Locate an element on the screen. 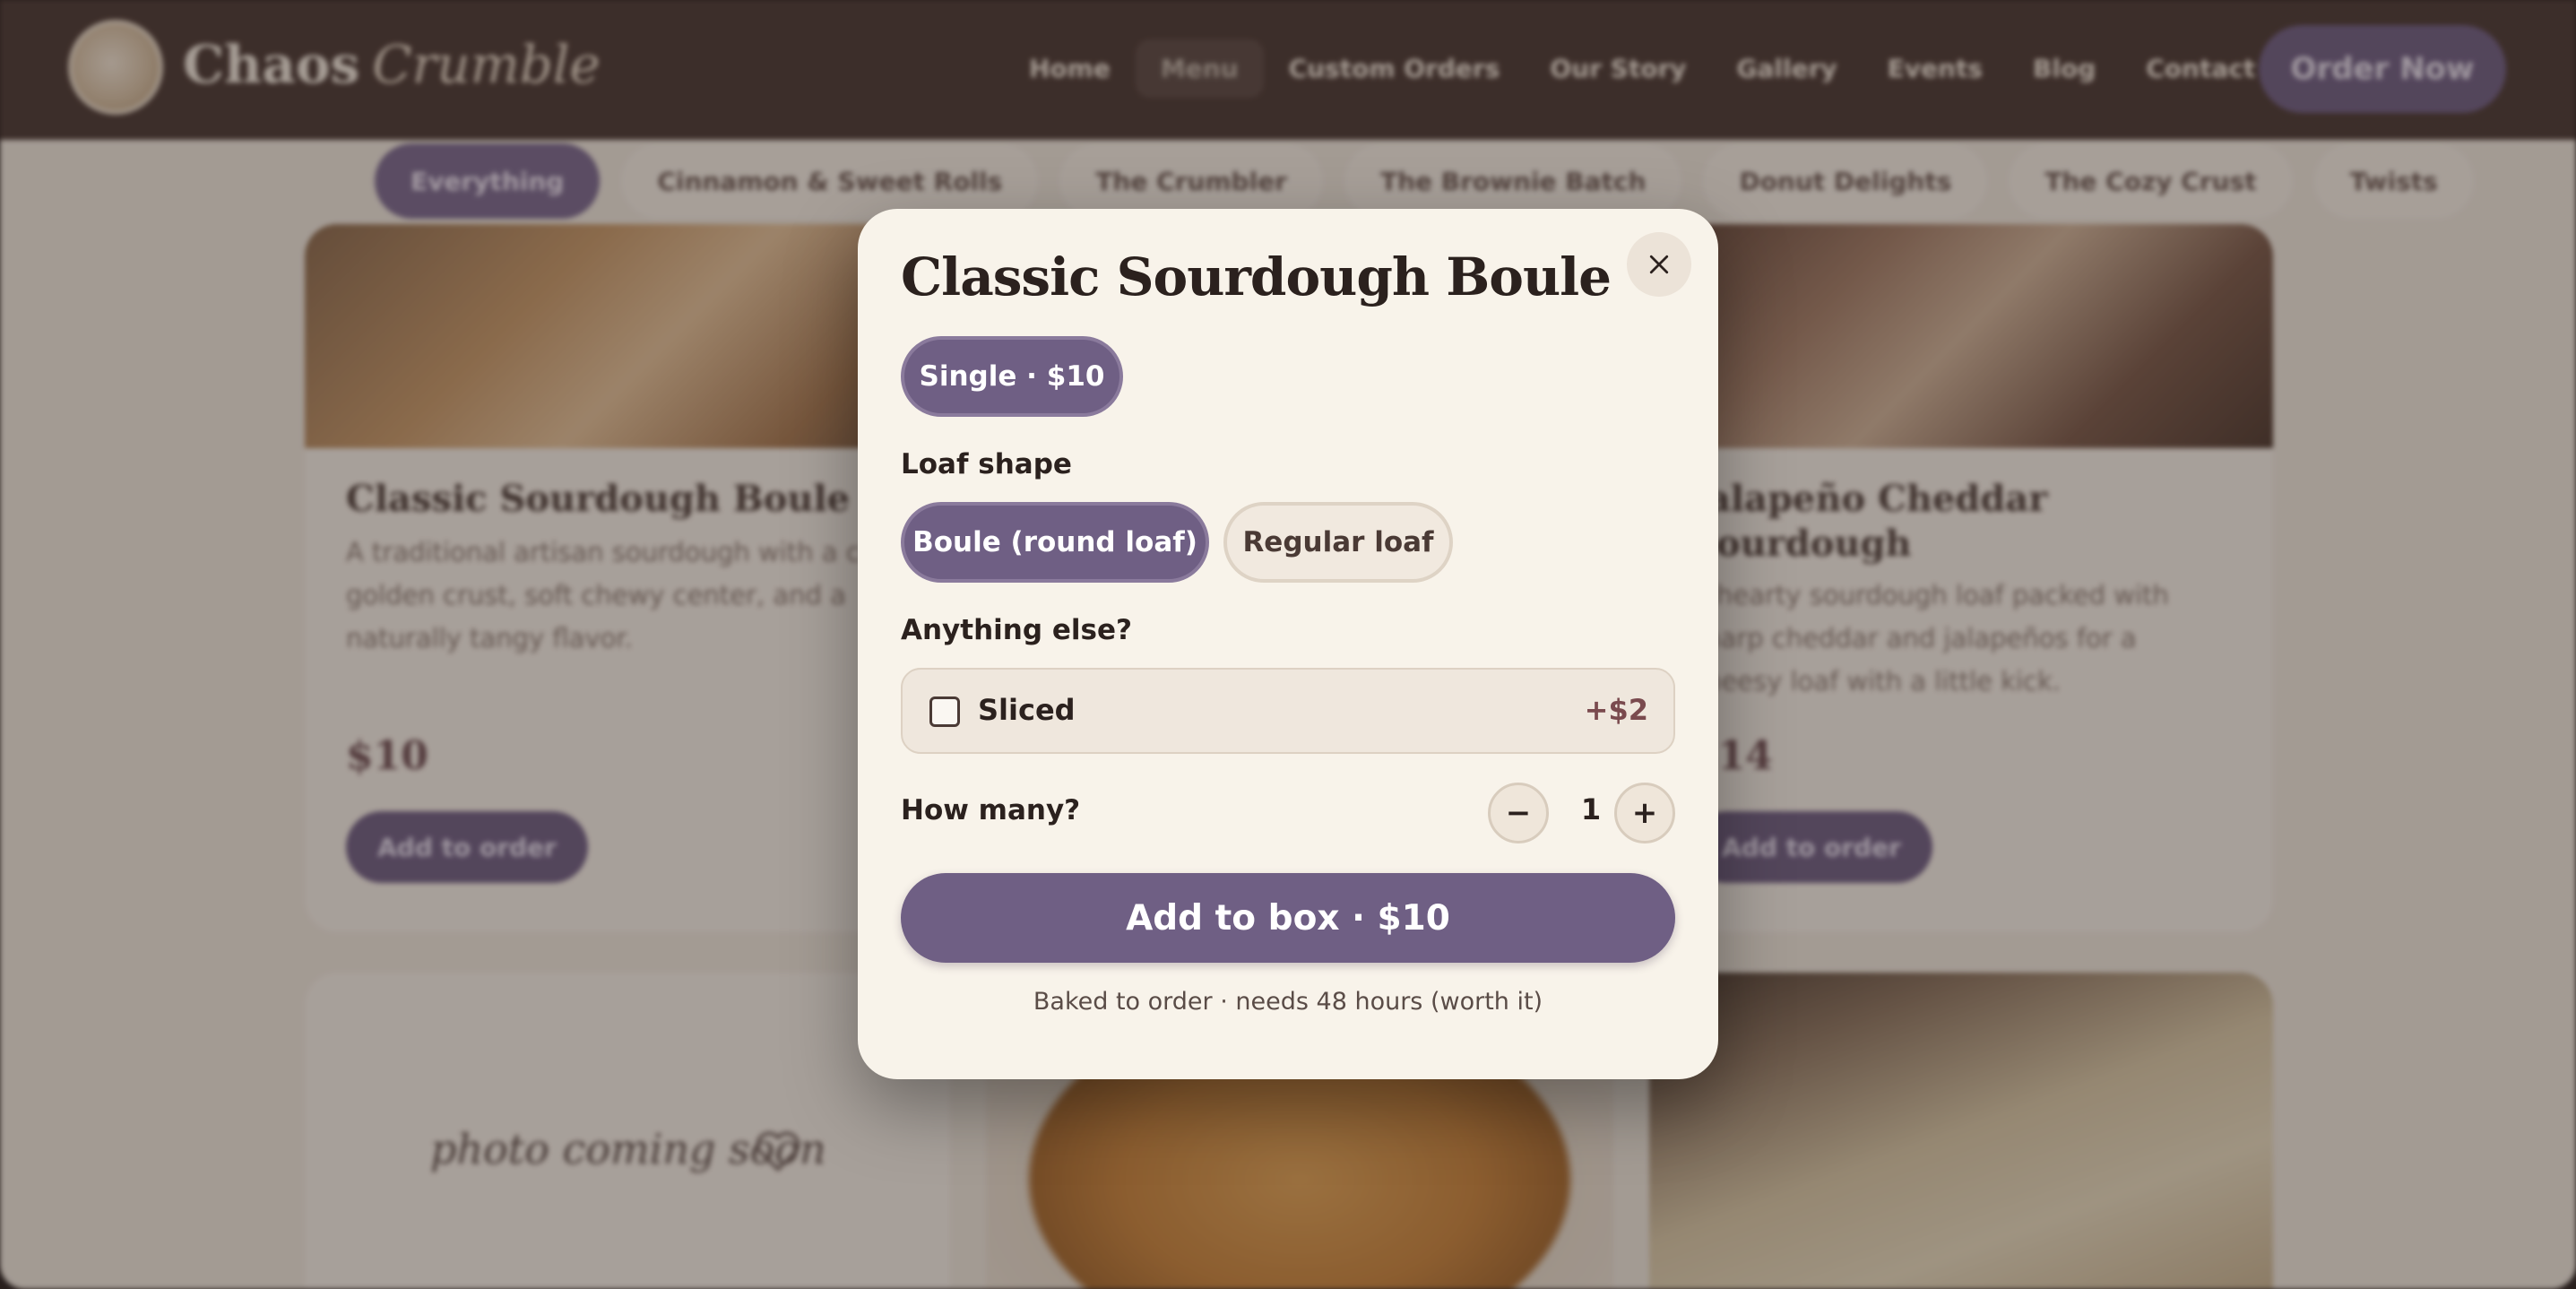 Image resolution: width=2576 pixels, height=1289 pixels. extras-label: Anything else? is located at coordinates (1016, 630).